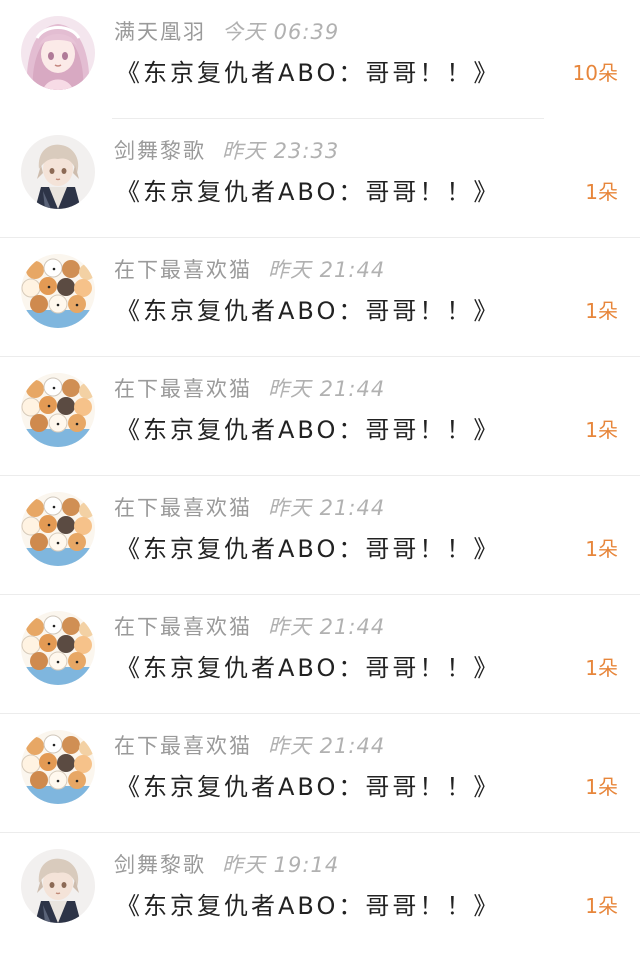 This screenshot has width=640, height=953. I want to click on list-item: 满天凰羽 今天 06:39 《东京复仇者ABO：哥哥！！》 10朵, so click(320, 59).